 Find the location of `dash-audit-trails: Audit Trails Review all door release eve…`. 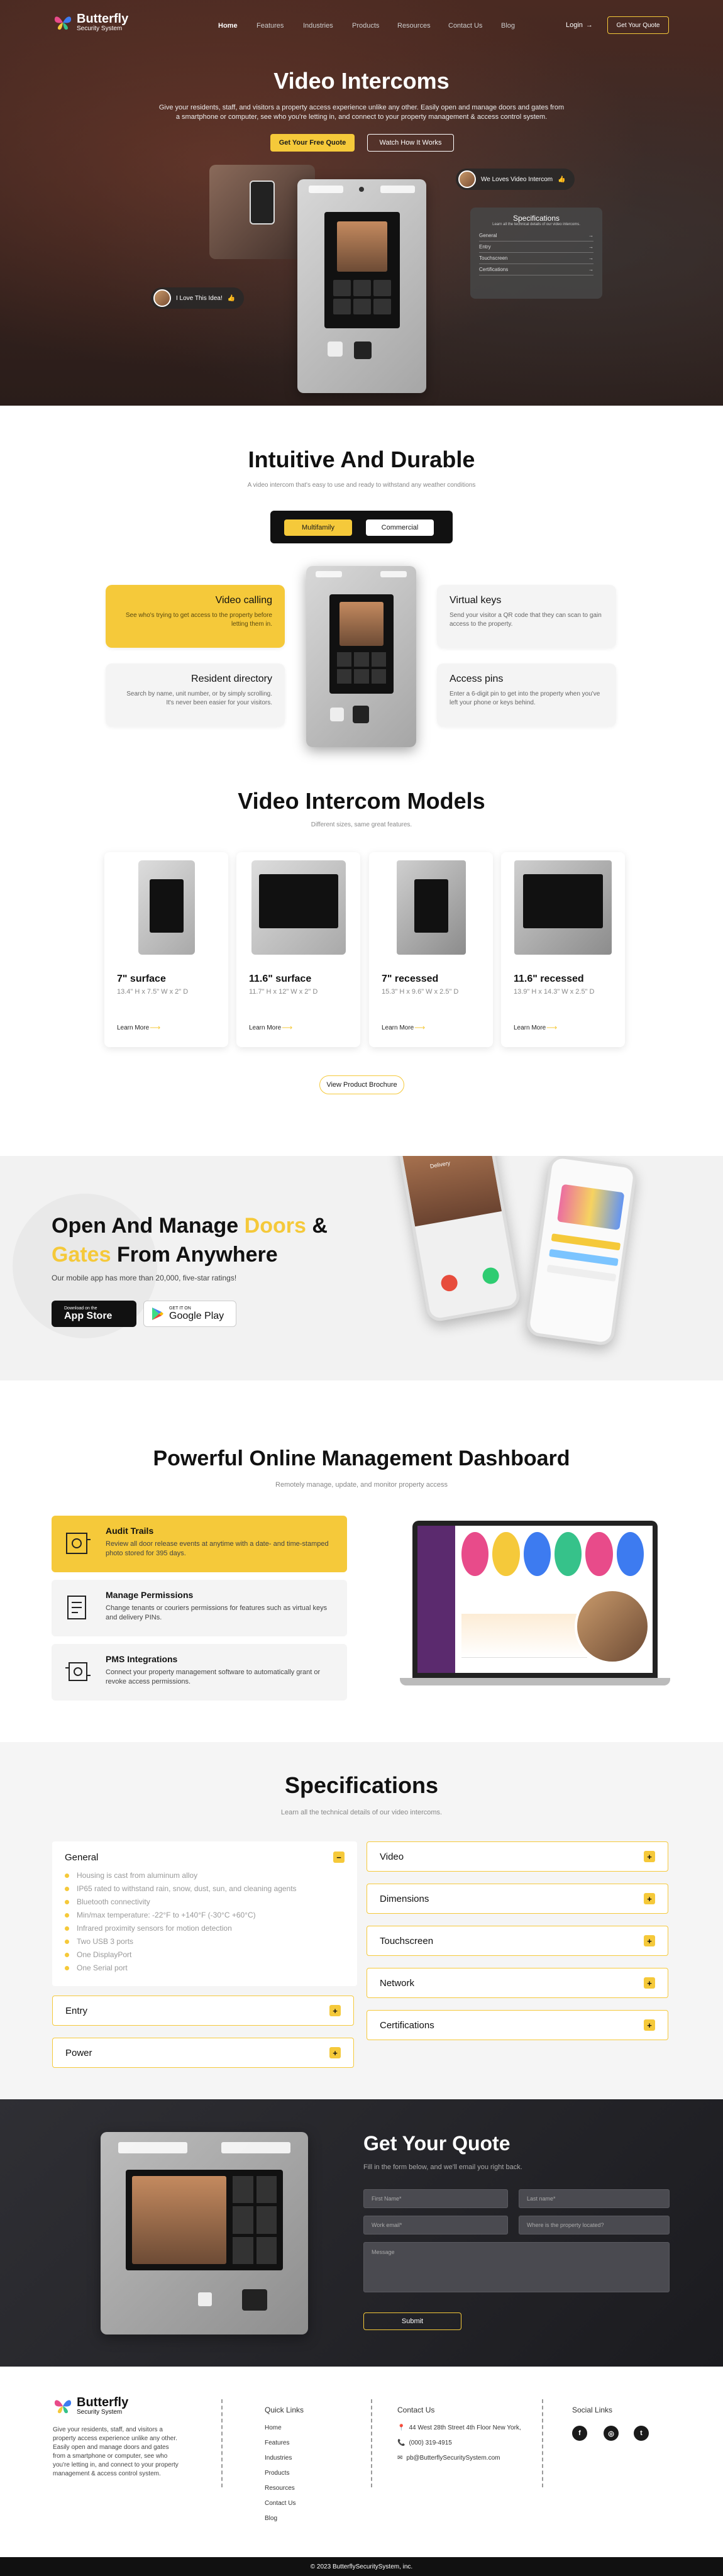

dash-audit-trails: Audit Trails Review all door release eve… is located at coordinates (199, 1544).